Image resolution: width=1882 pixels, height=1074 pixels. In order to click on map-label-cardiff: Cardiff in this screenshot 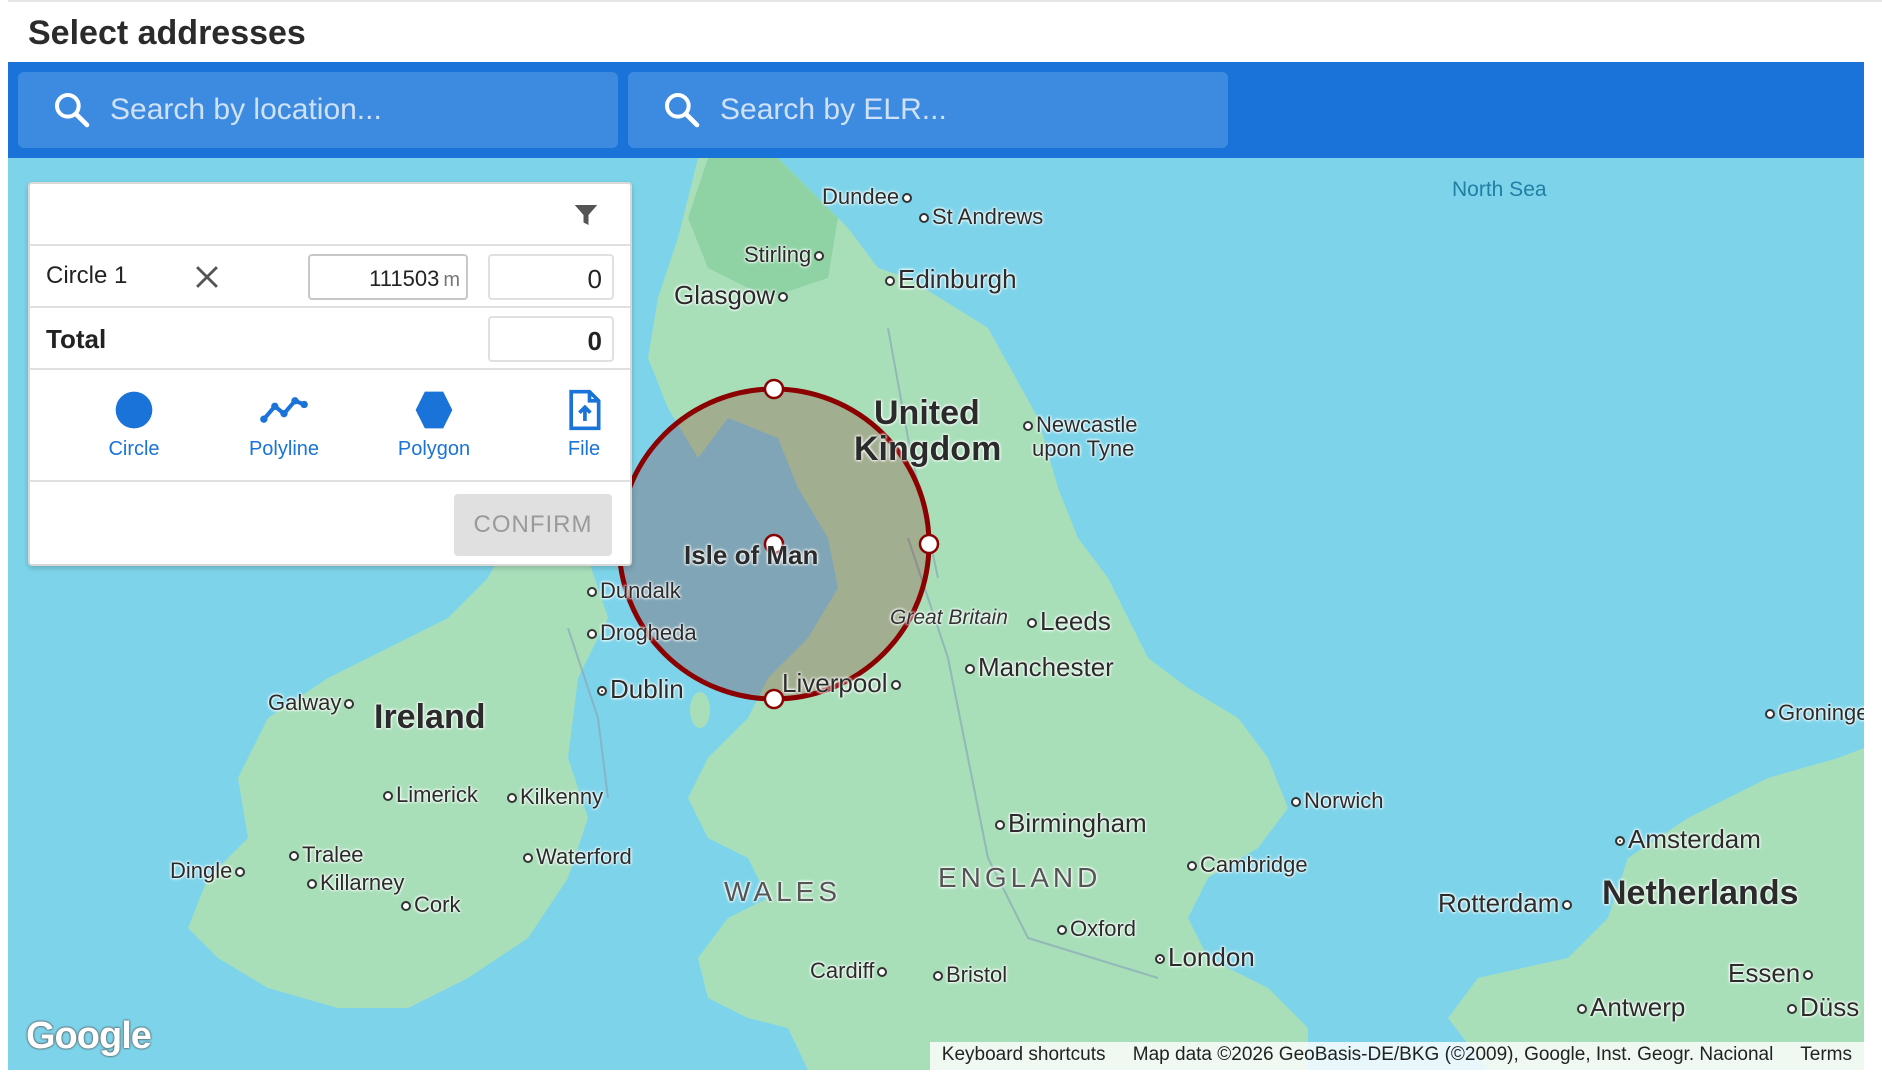, I will do `click(850, 971)`.